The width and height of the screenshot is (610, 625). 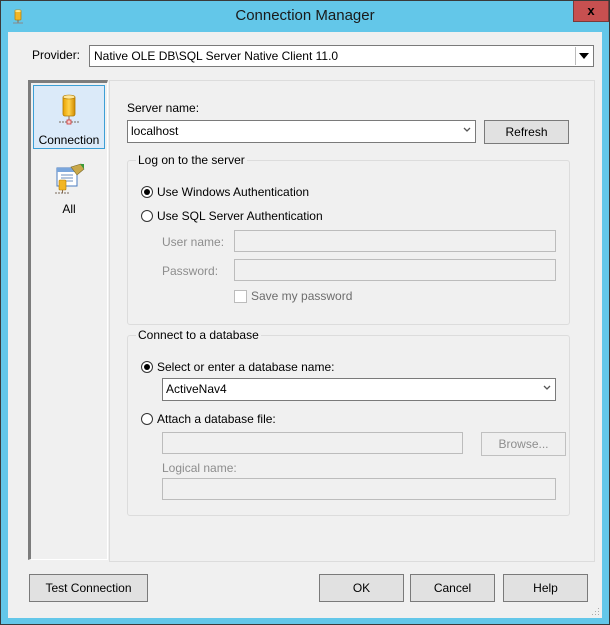 I want to click on windows-auth-label: Use Windows Authentication, so click(x=233, y=192).